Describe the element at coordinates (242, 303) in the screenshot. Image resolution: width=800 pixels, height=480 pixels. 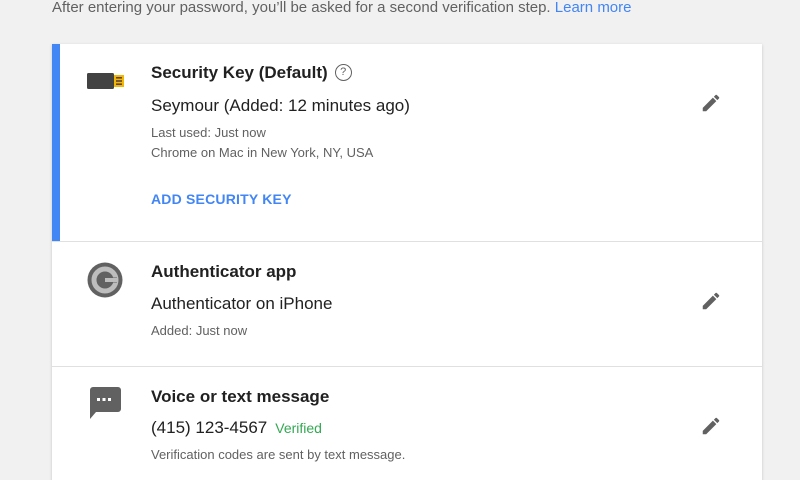
I see `authenticator-device: Authenticator on iPhone` at that location.